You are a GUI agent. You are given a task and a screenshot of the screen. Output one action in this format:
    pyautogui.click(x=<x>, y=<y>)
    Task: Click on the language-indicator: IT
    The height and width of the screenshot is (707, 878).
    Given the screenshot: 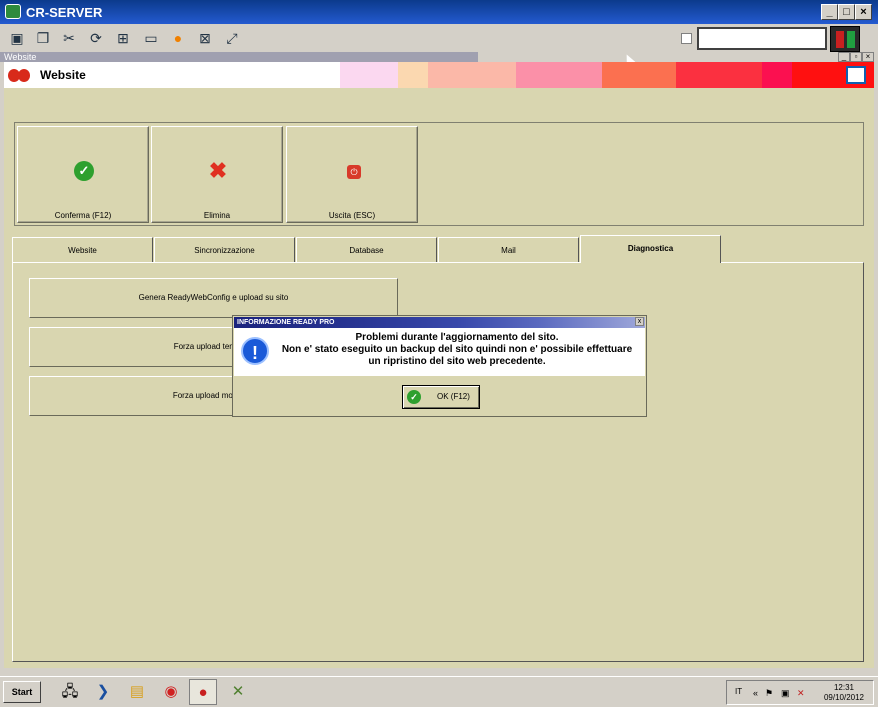 What is the action you would take?
    pyautogui.click(x=738, y=691)
    